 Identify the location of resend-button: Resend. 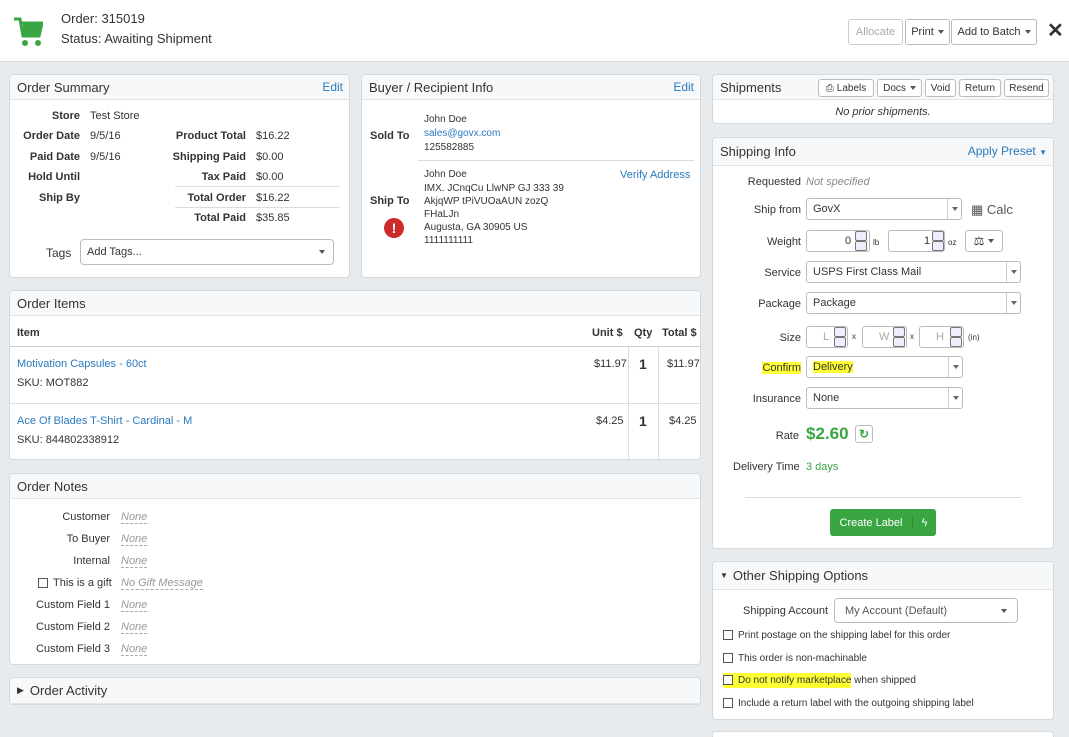
(1026, 88).